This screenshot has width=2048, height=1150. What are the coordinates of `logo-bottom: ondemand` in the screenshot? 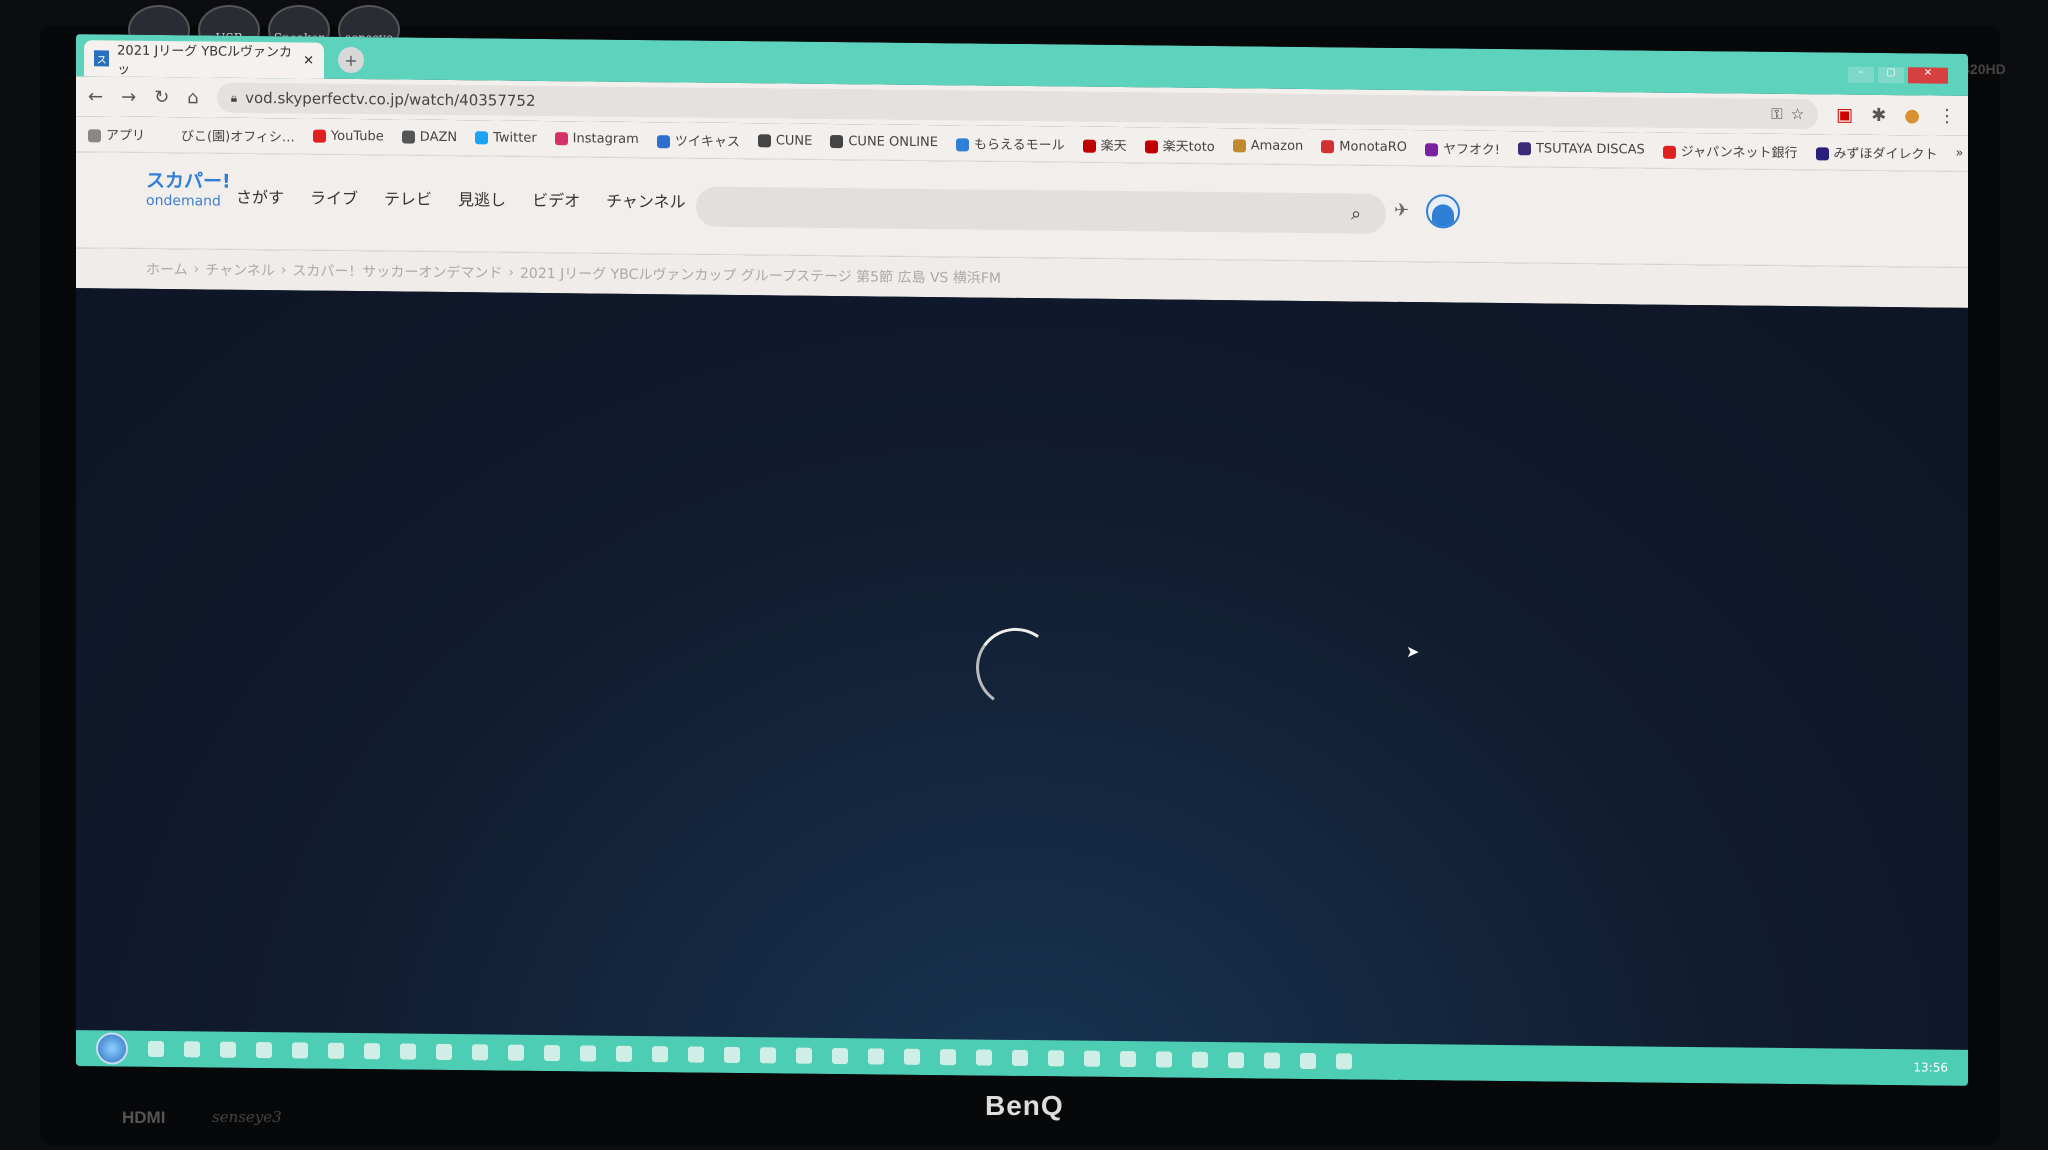 It's located at (183, 201).